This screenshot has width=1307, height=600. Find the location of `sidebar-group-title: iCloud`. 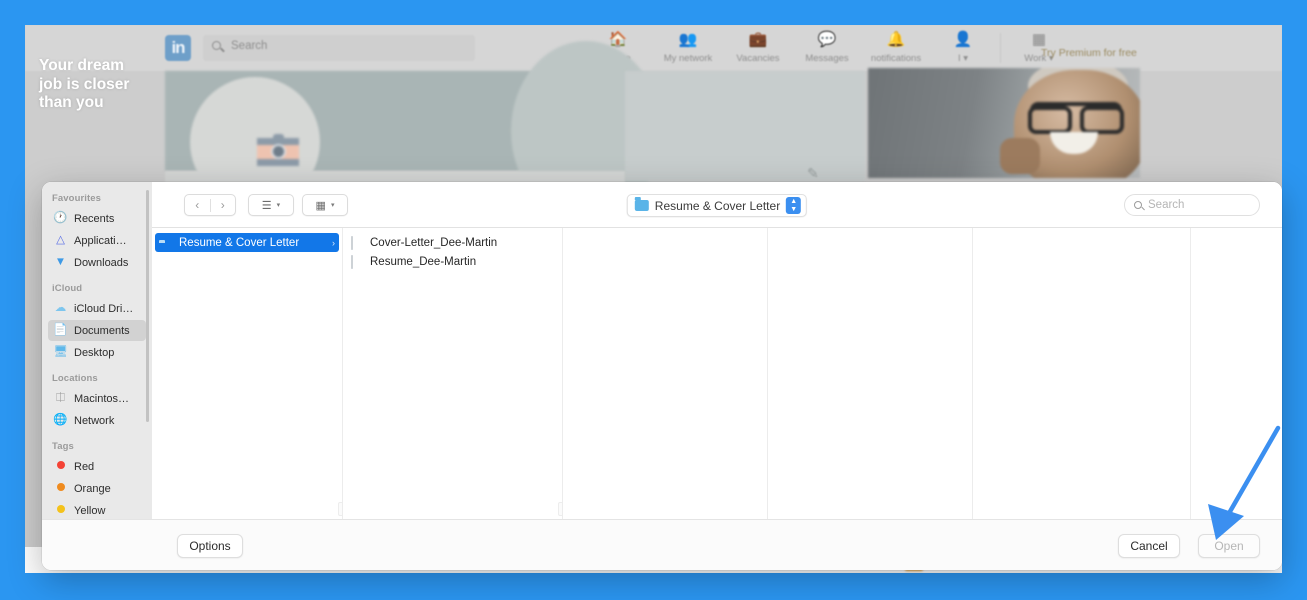

sidebar-group-title: iCloud is located at coordinates (67, 288).